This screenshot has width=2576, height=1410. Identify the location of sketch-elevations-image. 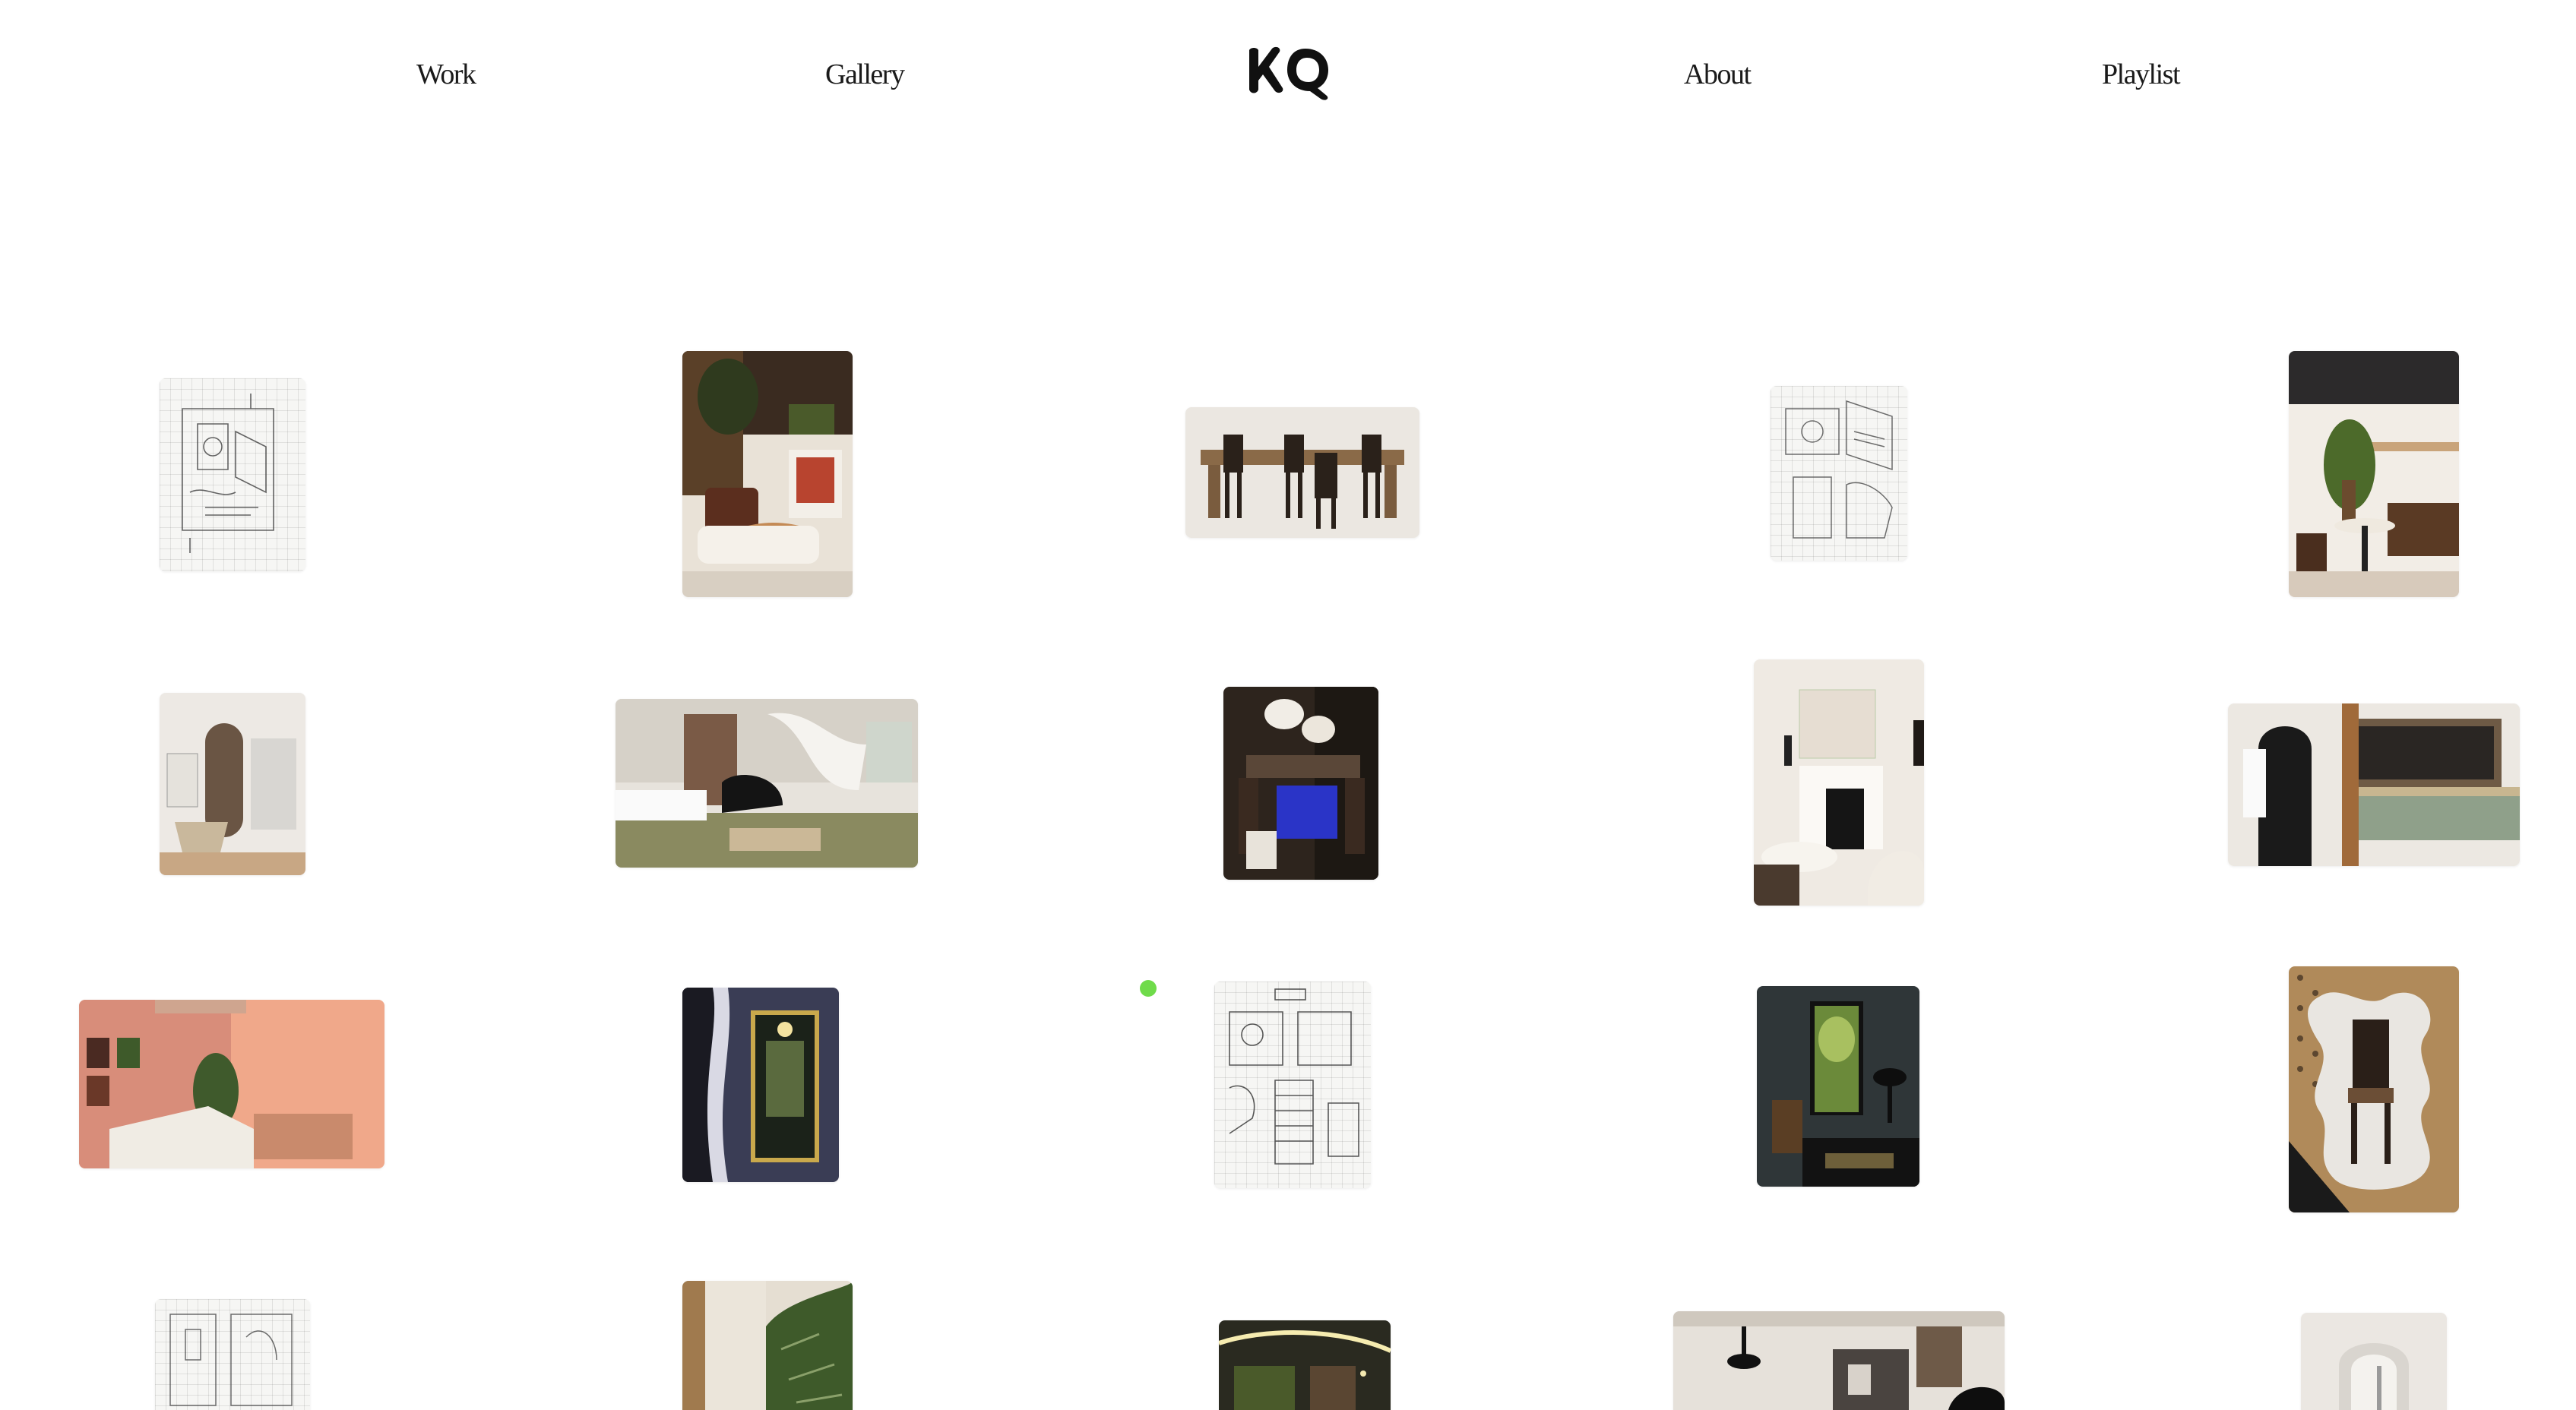
(231, 1360).